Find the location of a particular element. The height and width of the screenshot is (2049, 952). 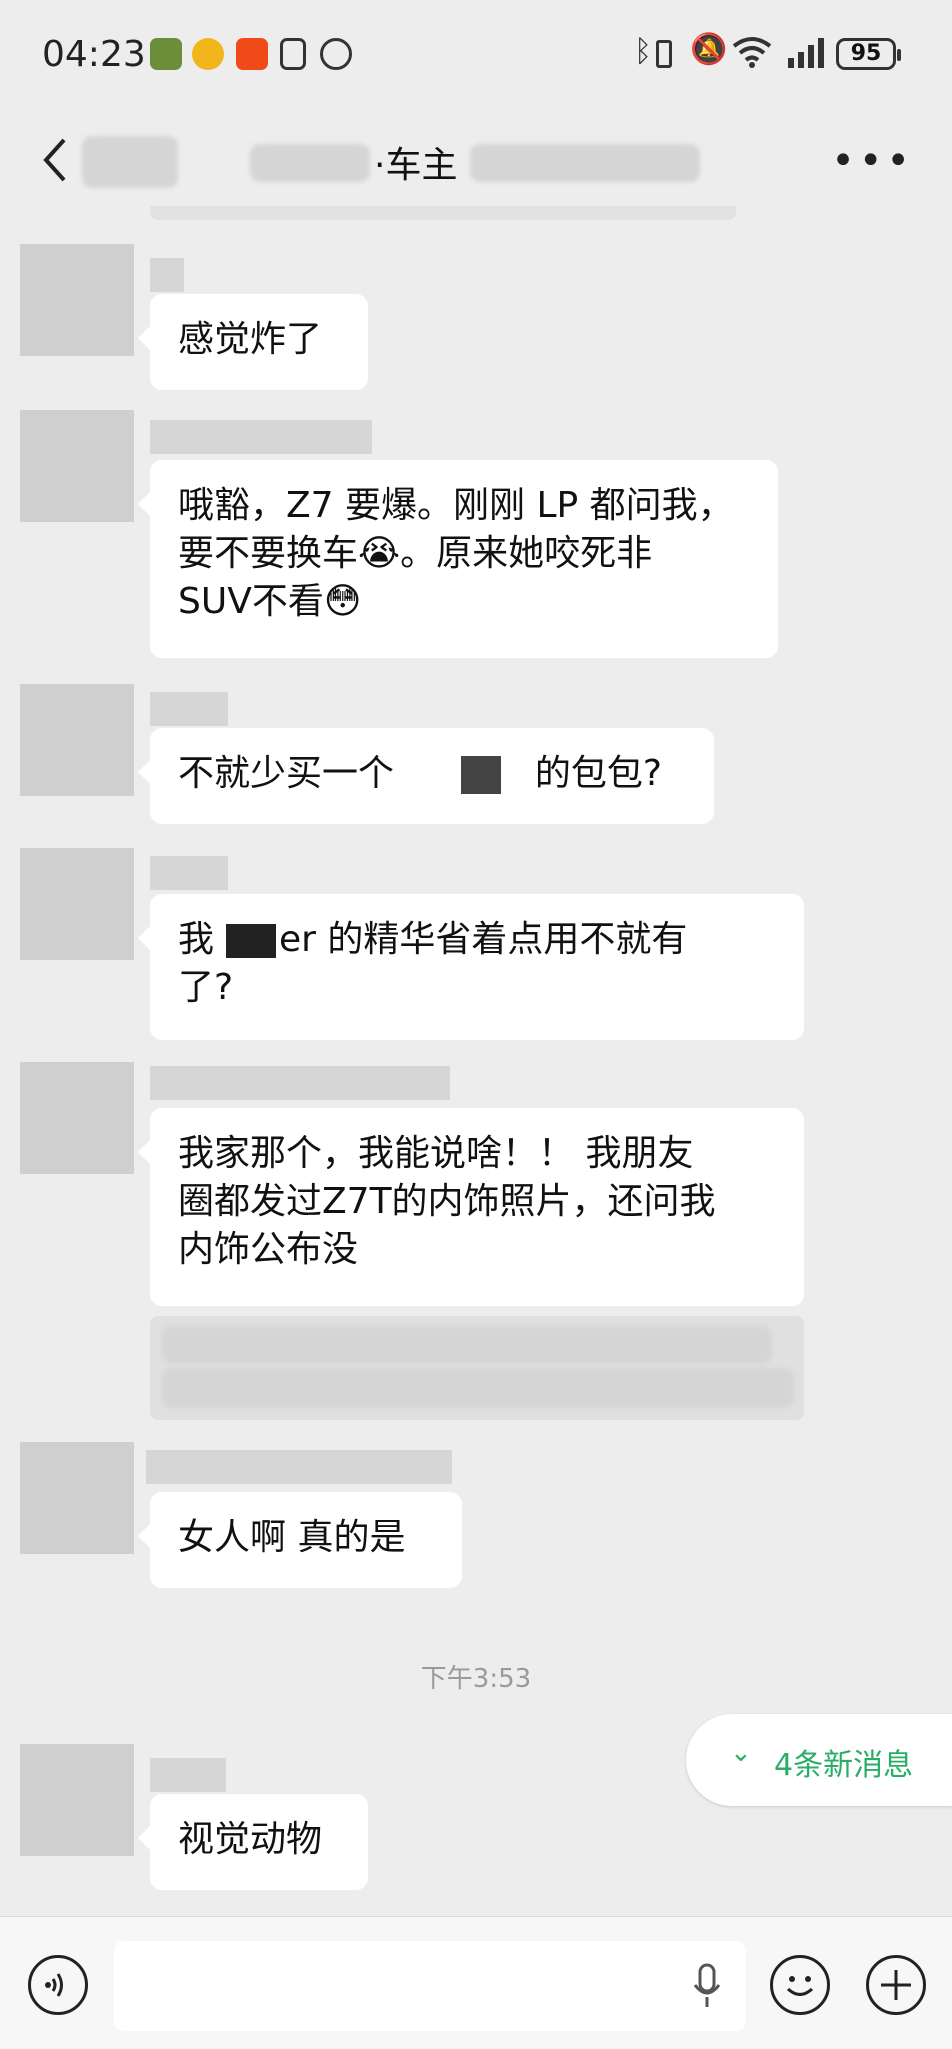

message-bubble: 我 La er 的精华省着点用不就有 了? is located at coordinates (471, 967).